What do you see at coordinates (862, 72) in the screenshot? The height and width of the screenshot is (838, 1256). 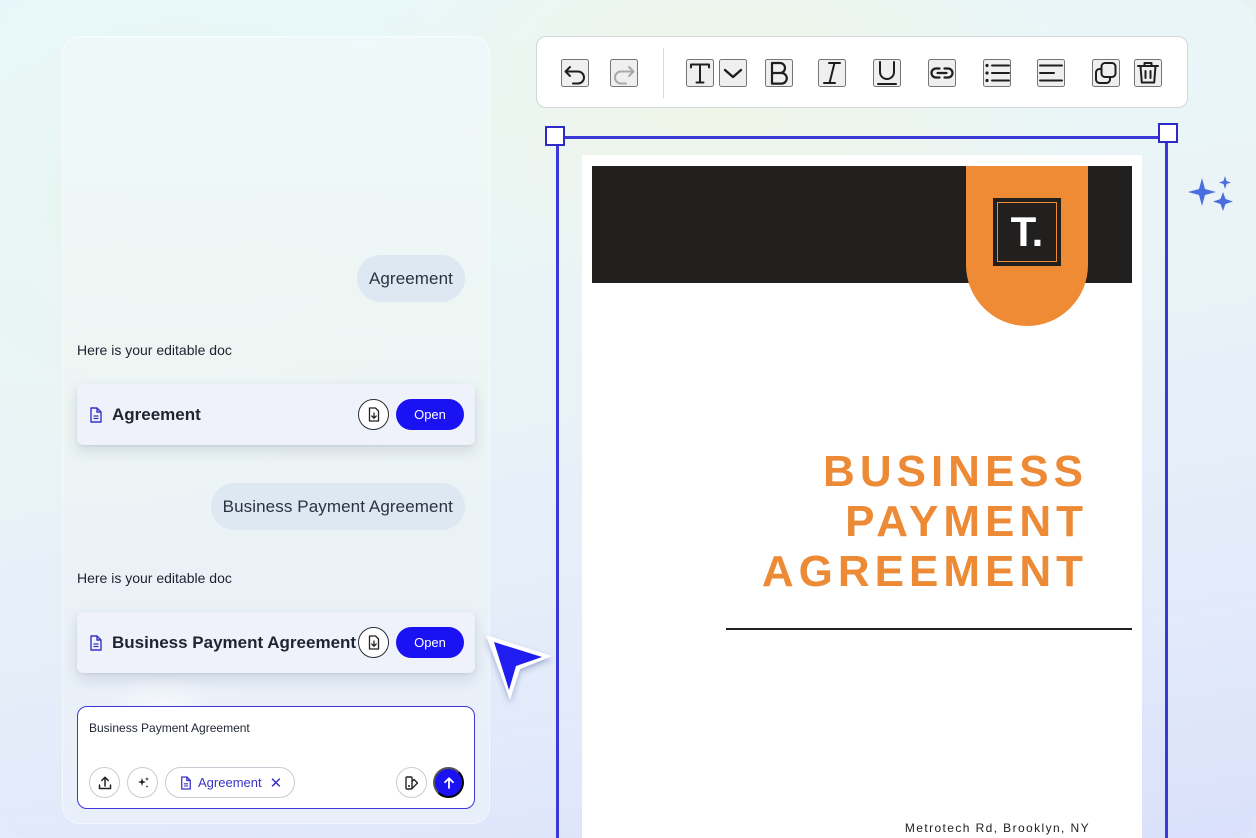 I see `editor-toolbar` at bounding box center [862, 72].